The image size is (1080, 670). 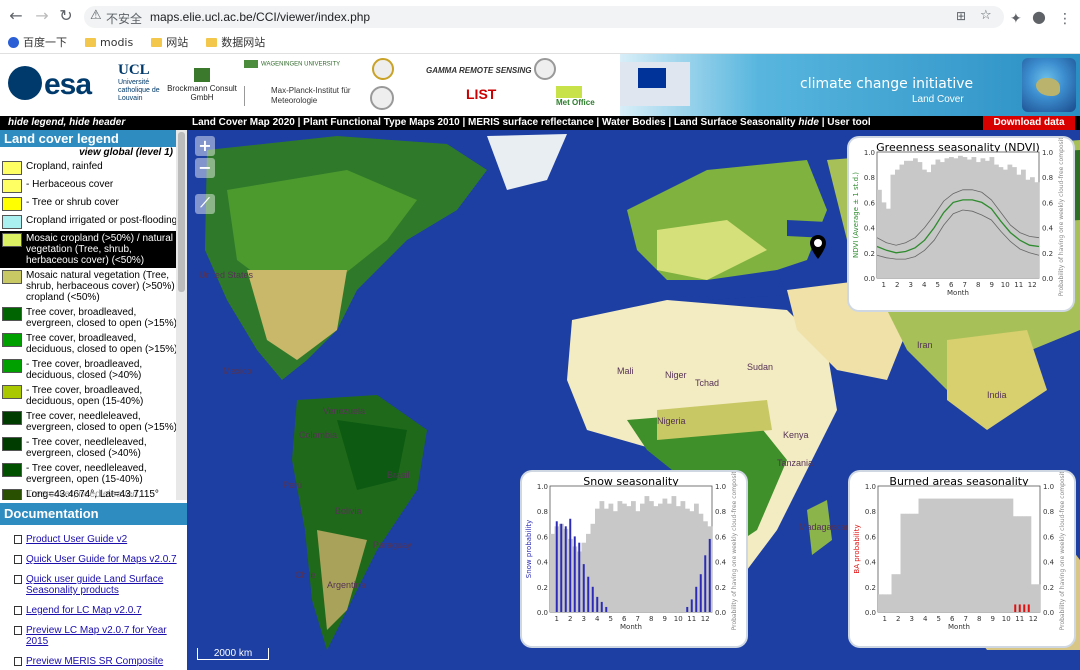 What do you see at coordinates (1039, 16) in the screenshot?
I see `profile-icon: ●` at bounding box center [1039, 16].